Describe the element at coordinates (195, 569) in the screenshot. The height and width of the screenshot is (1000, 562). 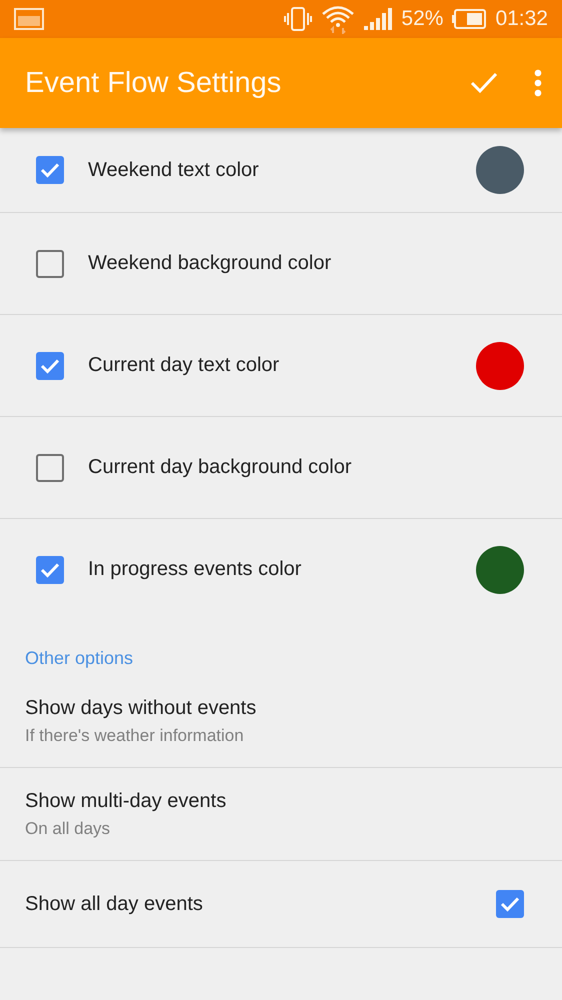
I see `setting-label: In progress events color` at that location.